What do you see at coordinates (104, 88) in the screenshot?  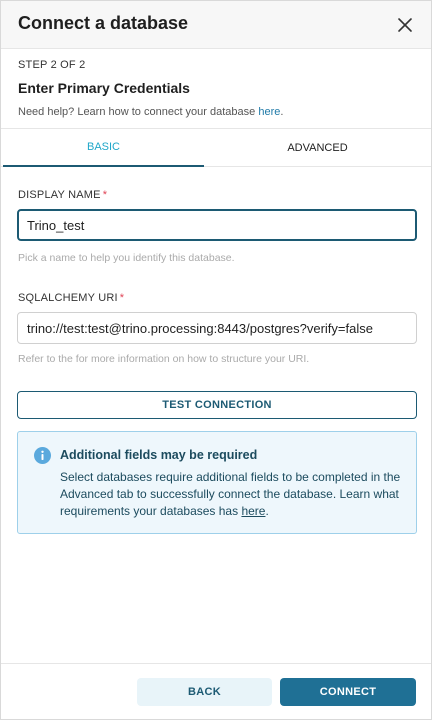 I see `step-title: Enter Primary Credentials` at bounding box center [104, 88].